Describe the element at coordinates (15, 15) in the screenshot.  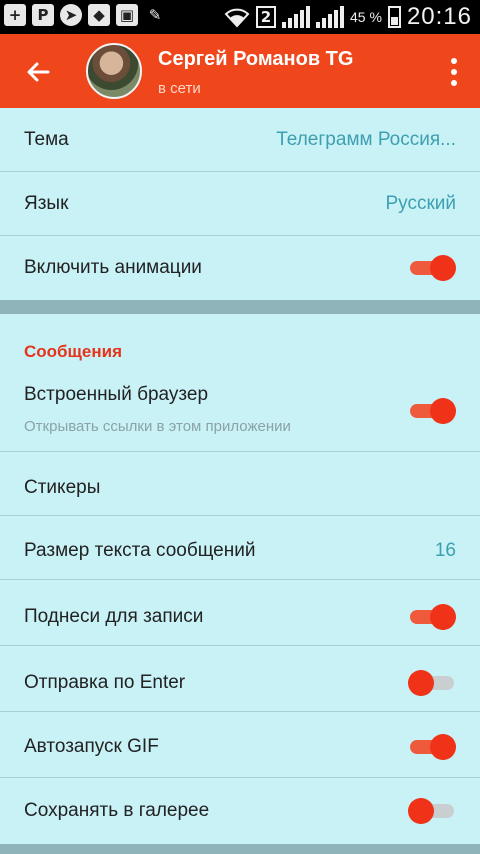
I see `plus-icon: +` at that location.